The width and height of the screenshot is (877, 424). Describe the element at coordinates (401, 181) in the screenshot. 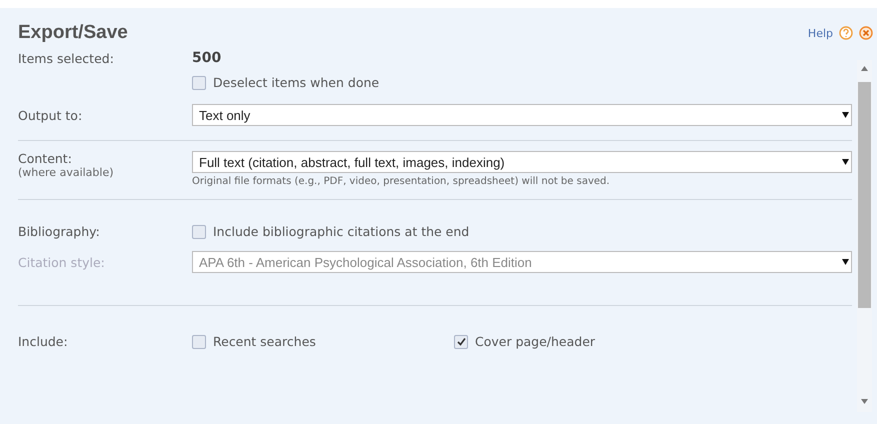

I see `help-text: Original file formats (e.g., PDF, video, presentation, spreadsheet) will not be saved.` at that location.